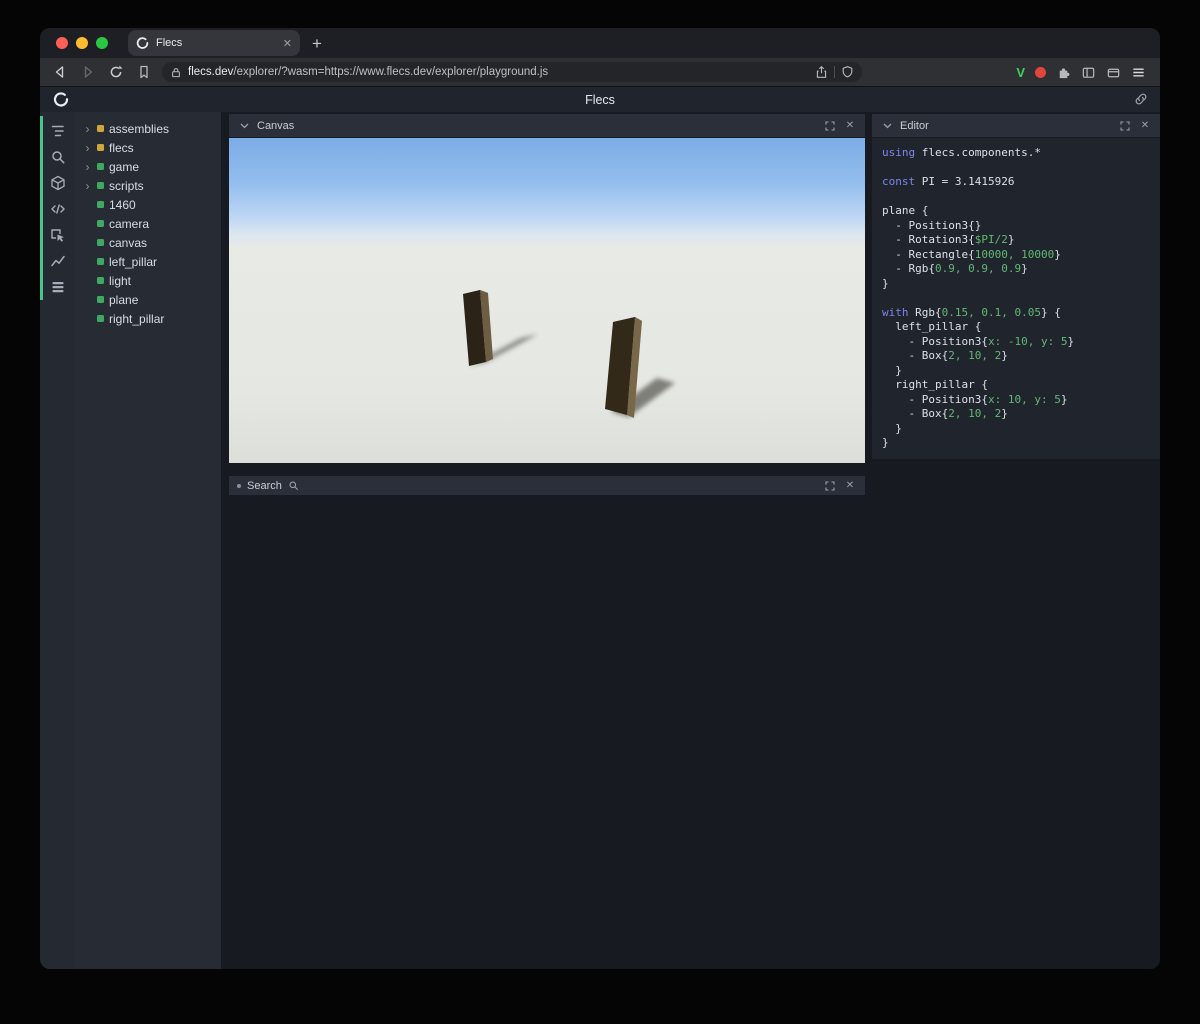 Image resolution: width=1200 pixels, height=1024 pixels. What do you see at coordinates (821, 72) in the screenshot?
I see `share-icon` at bounding box center [821, 72].